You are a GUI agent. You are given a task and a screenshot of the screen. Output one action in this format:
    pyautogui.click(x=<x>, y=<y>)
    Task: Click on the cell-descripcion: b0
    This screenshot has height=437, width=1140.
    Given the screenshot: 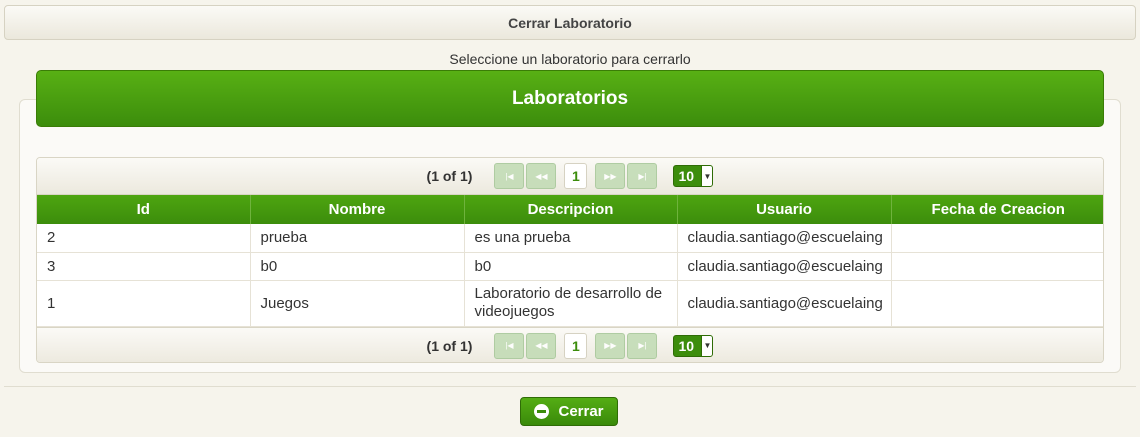 What is the action you would take?
    pyautogui.click(x=571, y=266)
    